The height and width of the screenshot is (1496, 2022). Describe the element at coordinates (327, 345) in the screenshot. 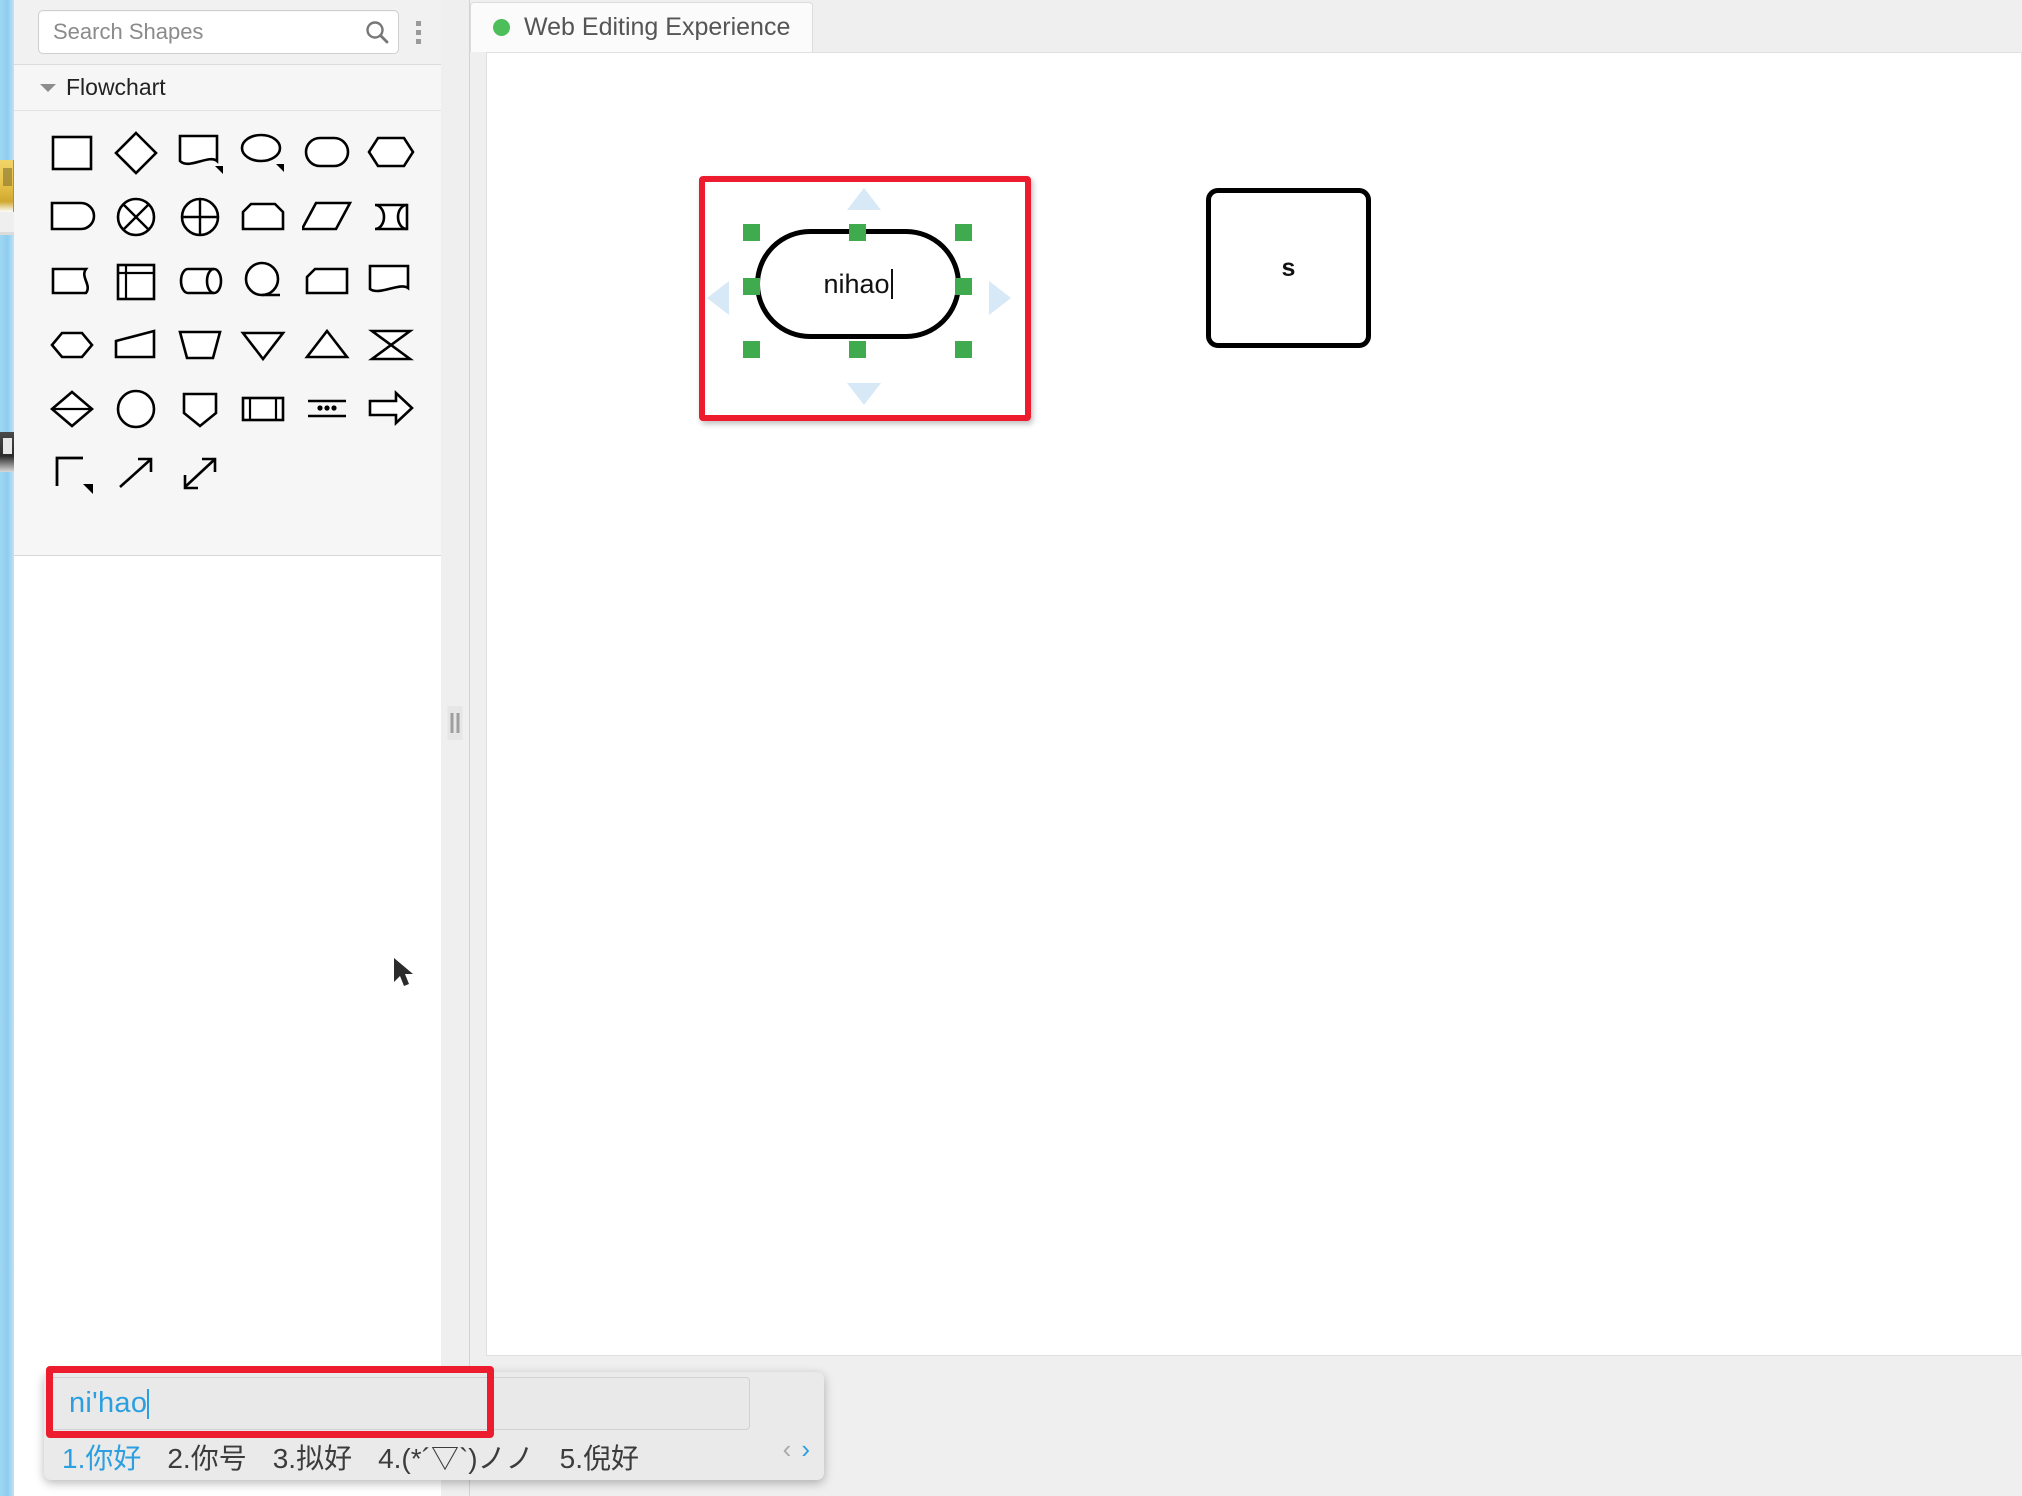

I see `shape-item-extract` at that location.